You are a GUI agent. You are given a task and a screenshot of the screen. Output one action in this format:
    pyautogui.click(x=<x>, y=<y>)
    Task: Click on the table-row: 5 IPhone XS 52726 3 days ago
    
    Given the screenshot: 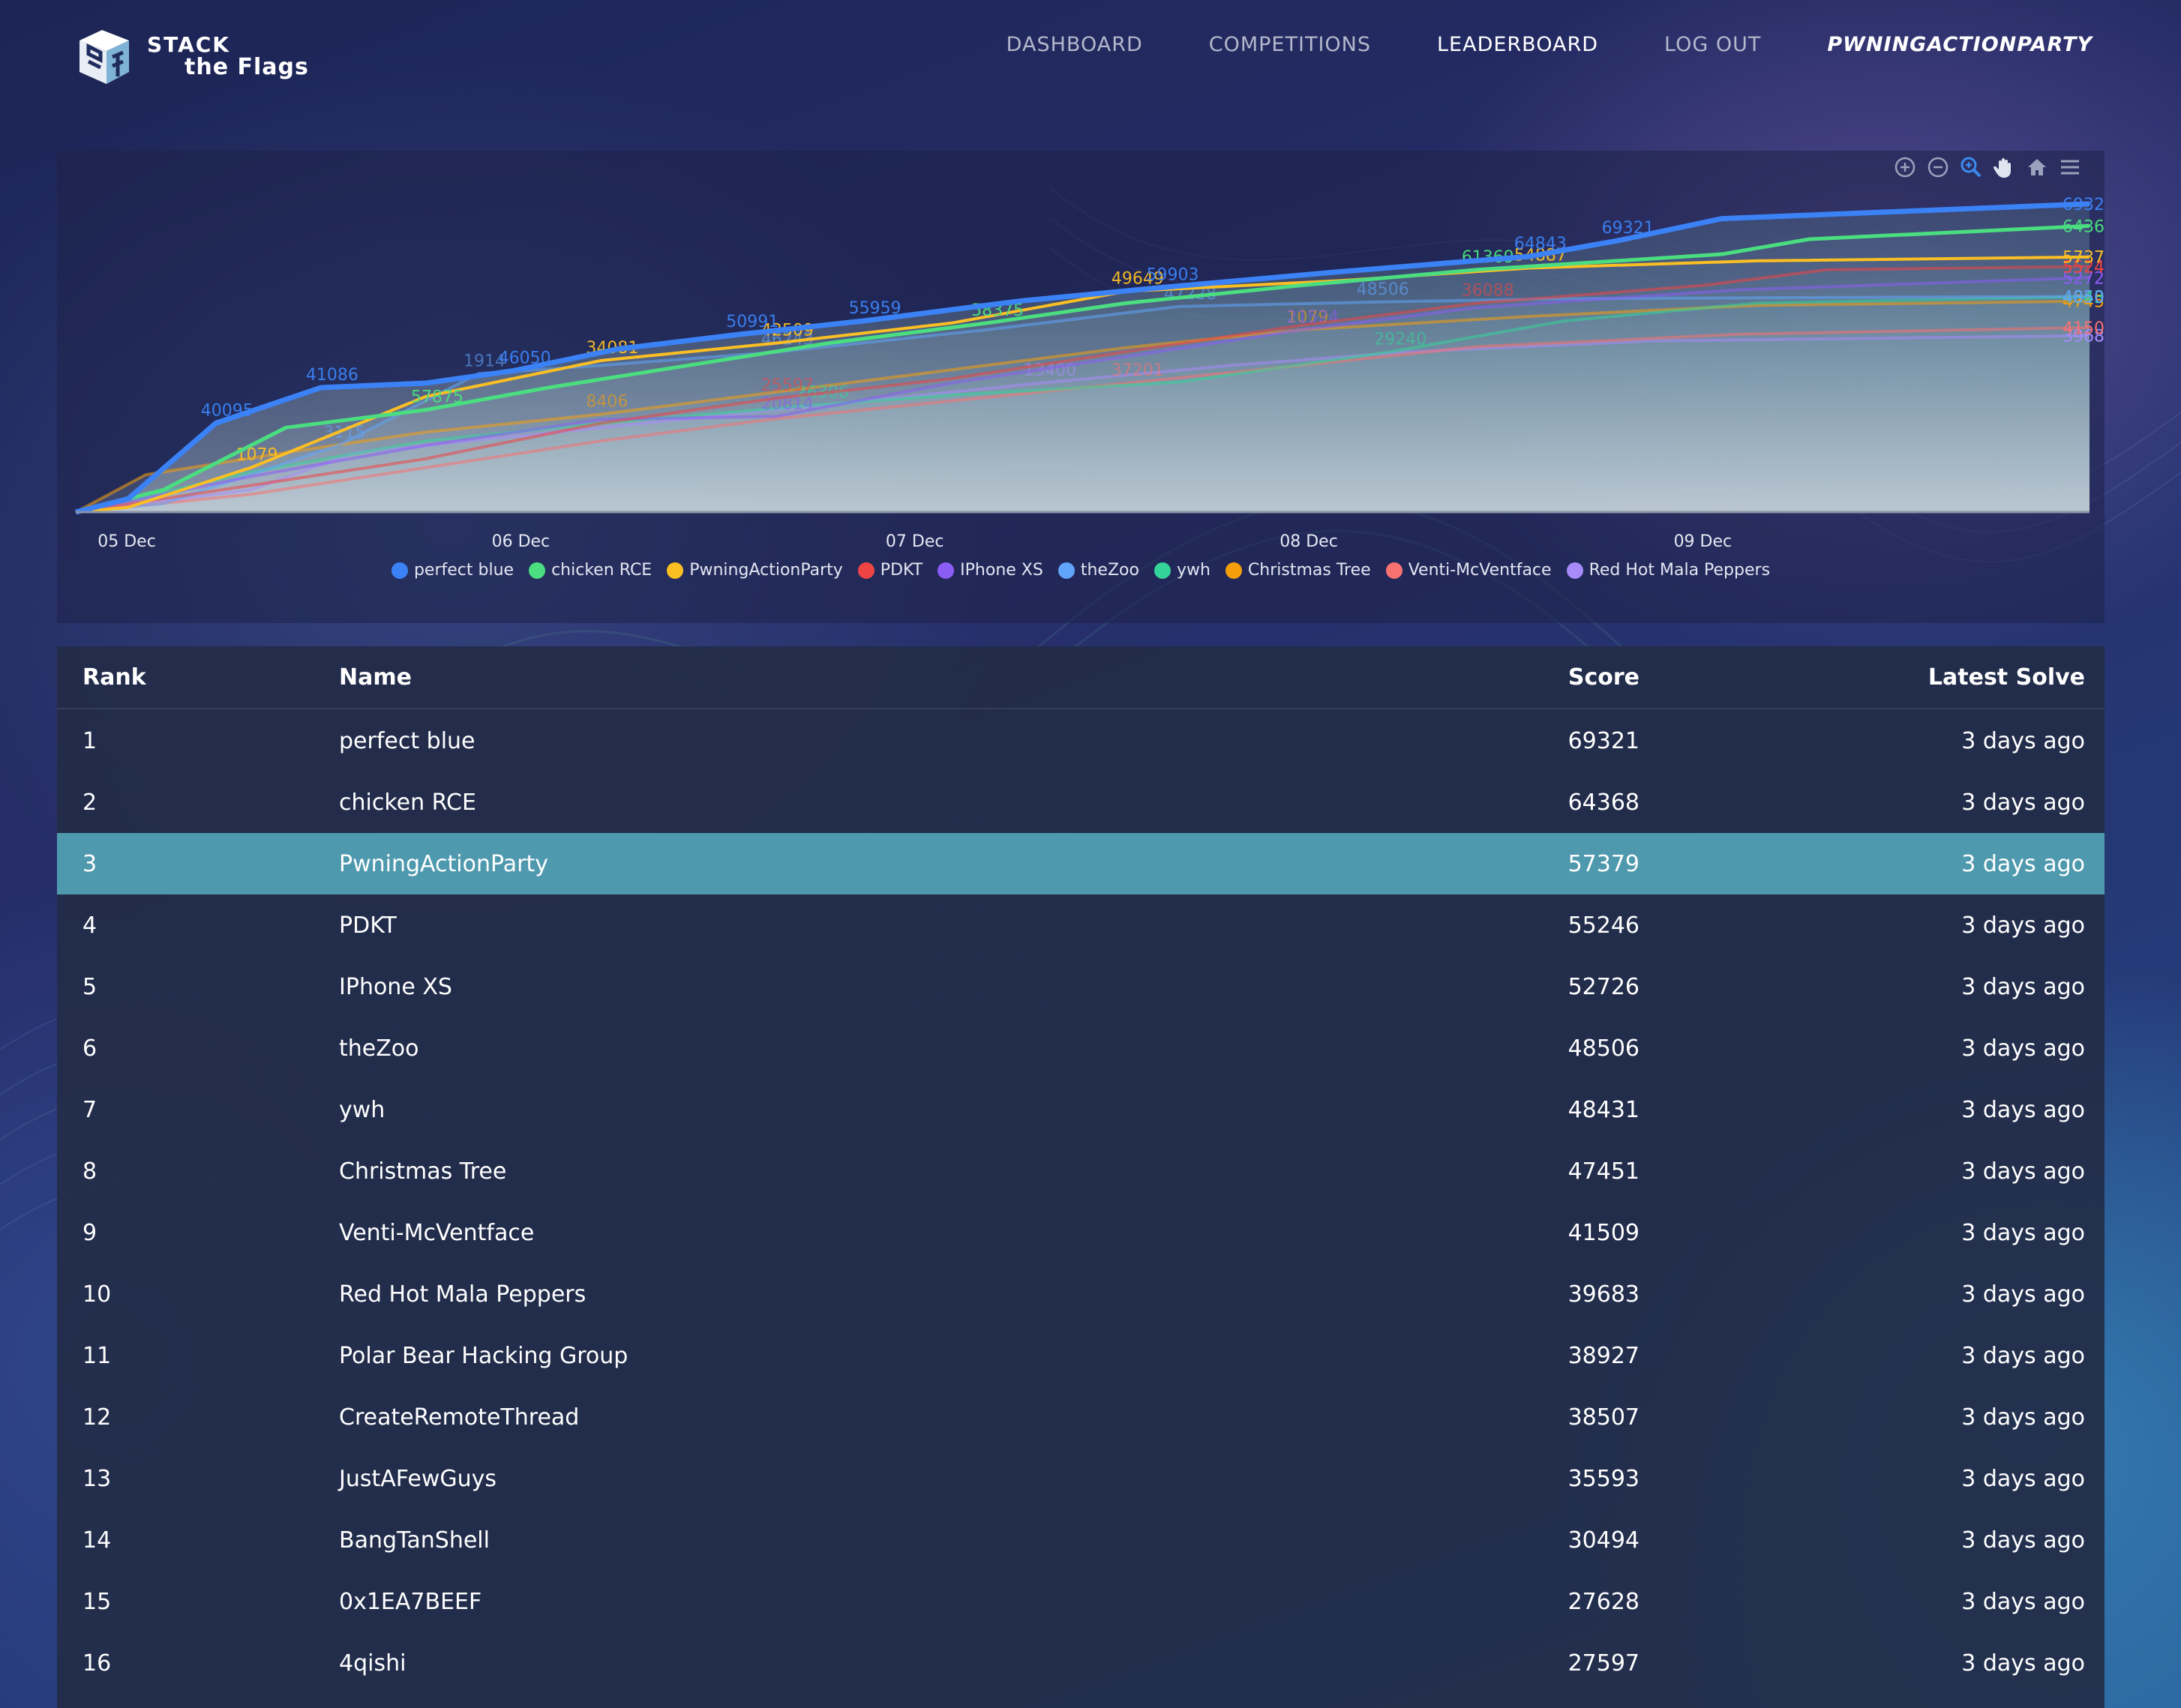 What is the action you would take?
    pyautogui.click(x=1080, y=986)
    